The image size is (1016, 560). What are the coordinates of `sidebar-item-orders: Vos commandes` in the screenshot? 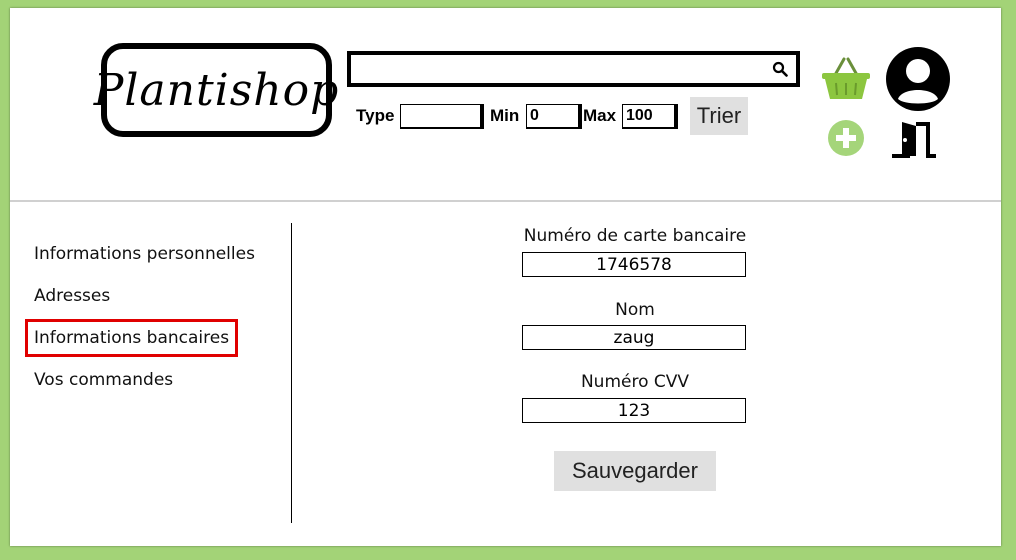 It's located at (103, 380).